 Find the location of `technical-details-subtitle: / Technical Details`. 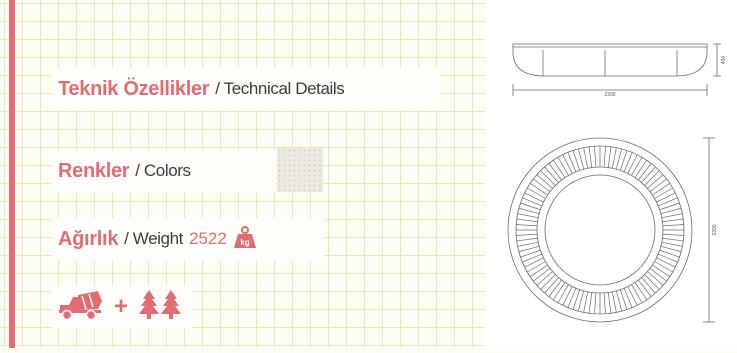

technical-details-subtitle: / Technical Details is located at coordinates (280, 88).